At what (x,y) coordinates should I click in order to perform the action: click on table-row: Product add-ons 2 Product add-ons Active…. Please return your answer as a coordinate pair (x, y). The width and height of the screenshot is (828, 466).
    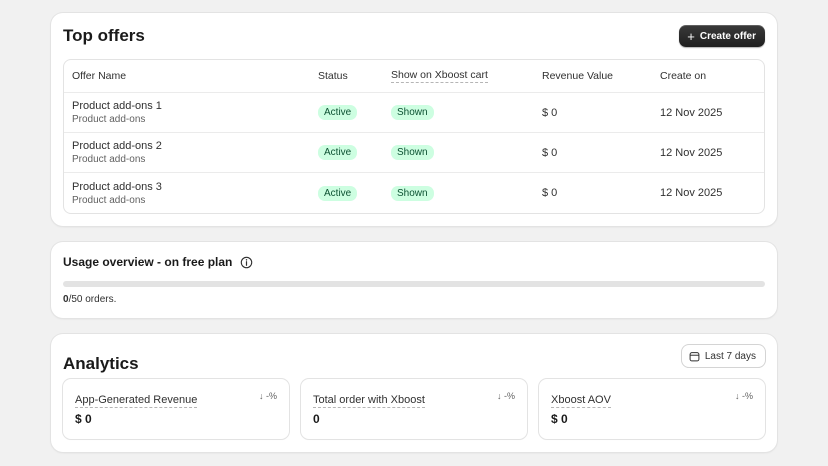
    Looking at the image, I should click on (414, 153).